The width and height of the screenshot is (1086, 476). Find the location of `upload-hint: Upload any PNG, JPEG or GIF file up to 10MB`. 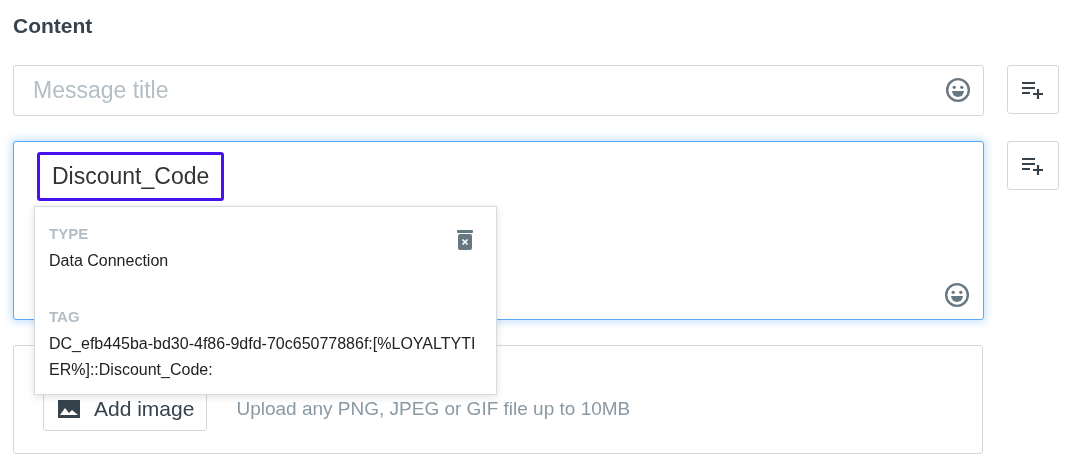

upload-hint: Upload any PNG, JPEG or GIF file up to 10MB is located at coordinates (433, 408).